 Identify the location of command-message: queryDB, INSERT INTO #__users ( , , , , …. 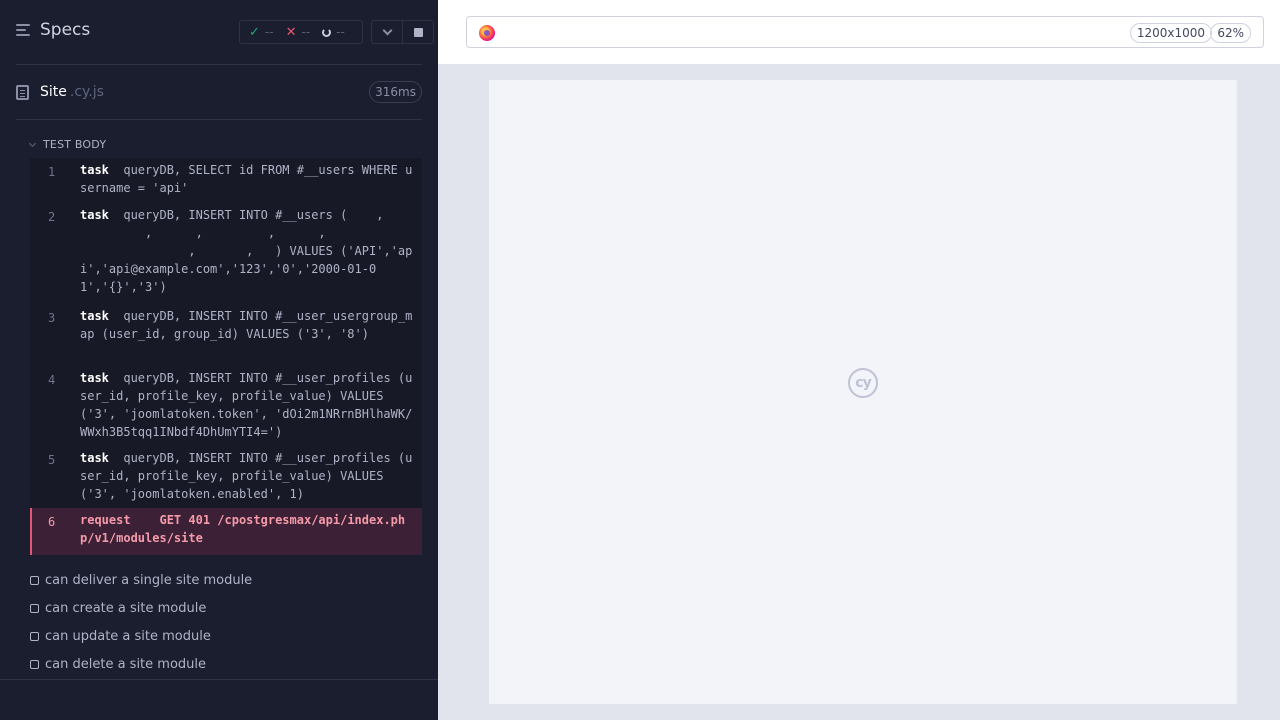
(246, 251).